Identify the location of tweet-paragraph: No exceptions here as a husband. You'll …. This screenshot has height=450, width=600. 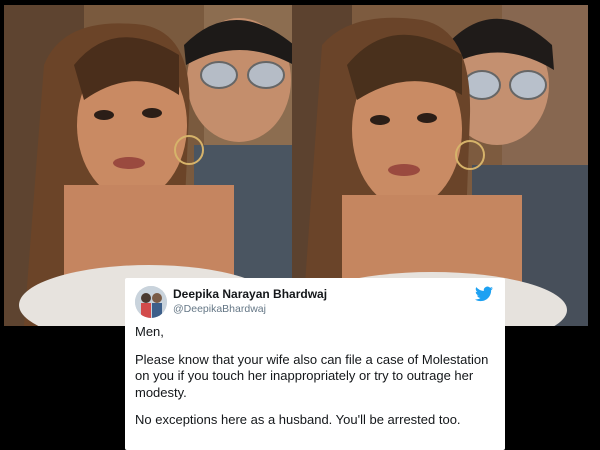
(298, 419).